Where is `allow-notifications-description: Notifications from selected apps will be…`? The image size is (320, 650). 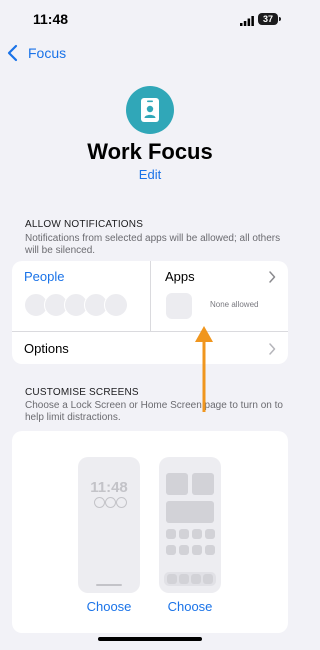 allow-notifications-description: Notifications from selected apps will be… is located at coordinates (153, 244).